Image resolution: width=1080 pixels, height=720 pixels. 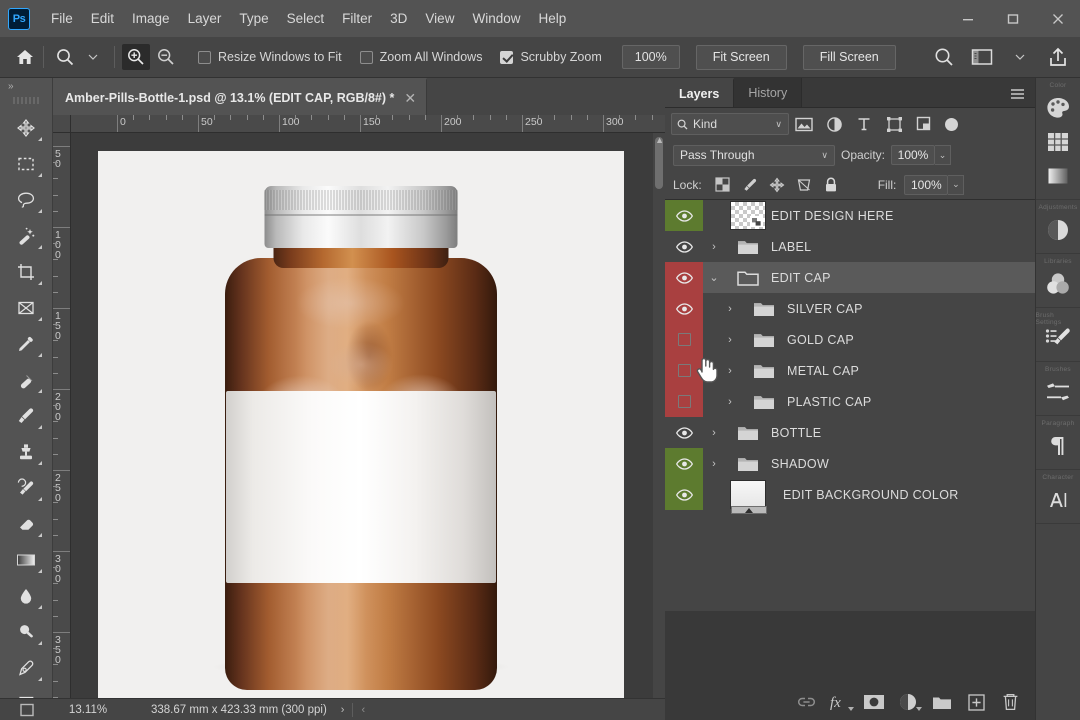 What do you see at coordinates (943, 155) in the screenshot?
I see `opacity-stepper: ⌄` at bounding box center [943, 155].